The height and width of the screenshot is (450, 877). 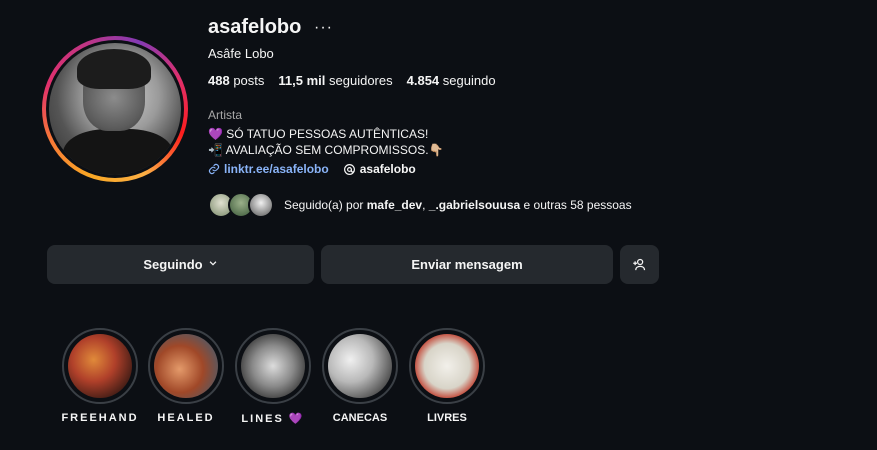 I want to click on profile-category: Artista, so click(x=225, y=115).